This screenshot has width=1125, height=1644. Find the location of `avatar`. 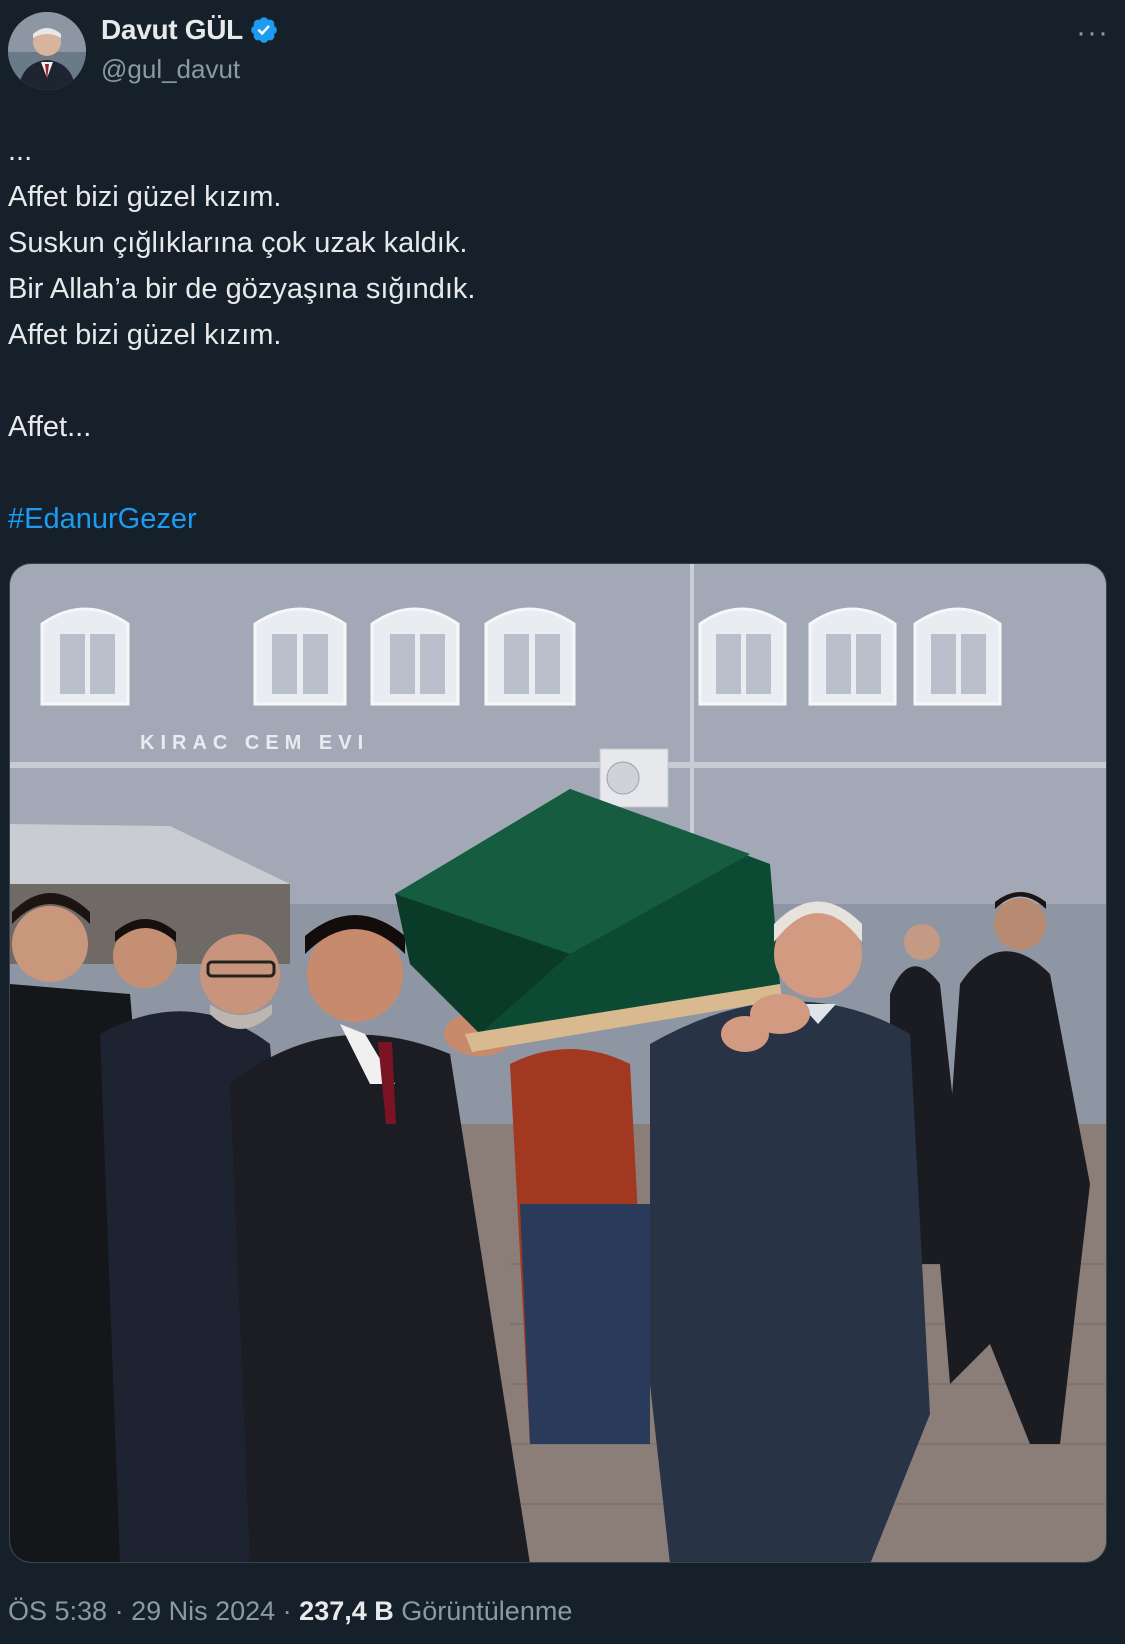

avatar is located at coordinates (47, 51).